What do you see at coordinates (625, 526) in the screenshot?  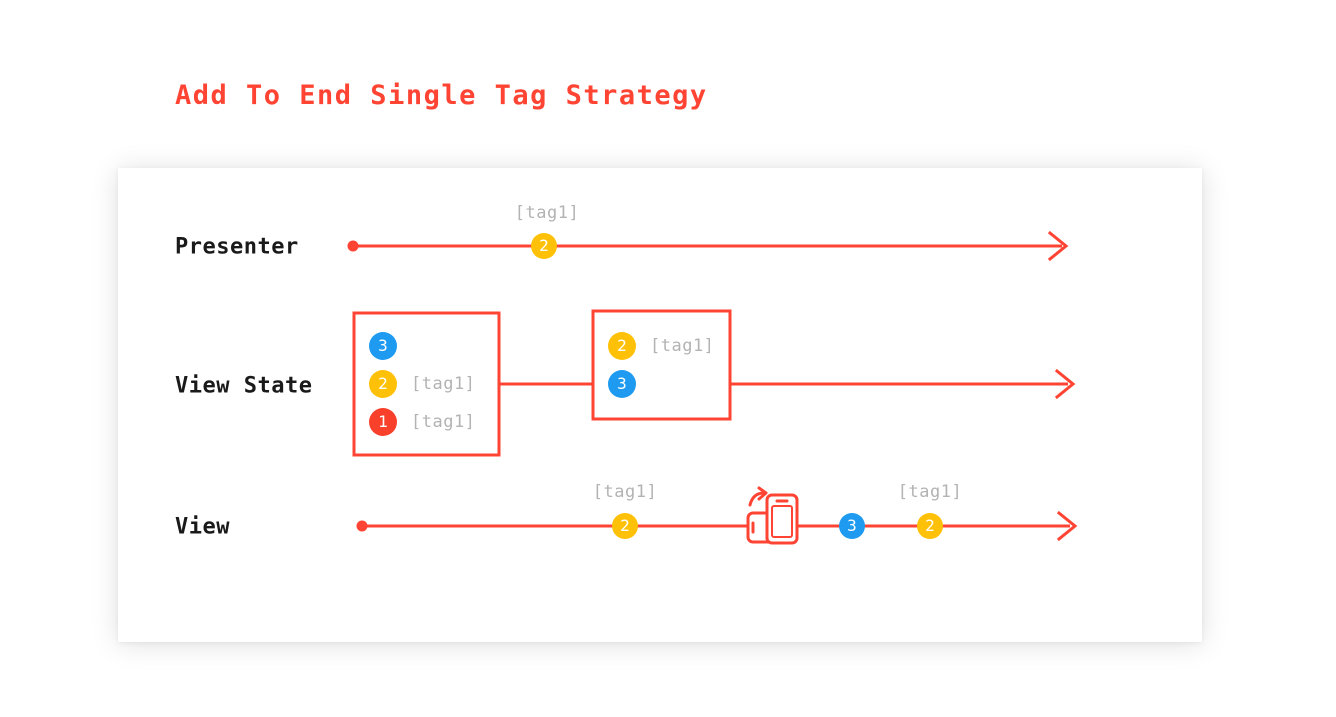 I see `view-event-1-circle: 2` at bounding box center [625, 526].